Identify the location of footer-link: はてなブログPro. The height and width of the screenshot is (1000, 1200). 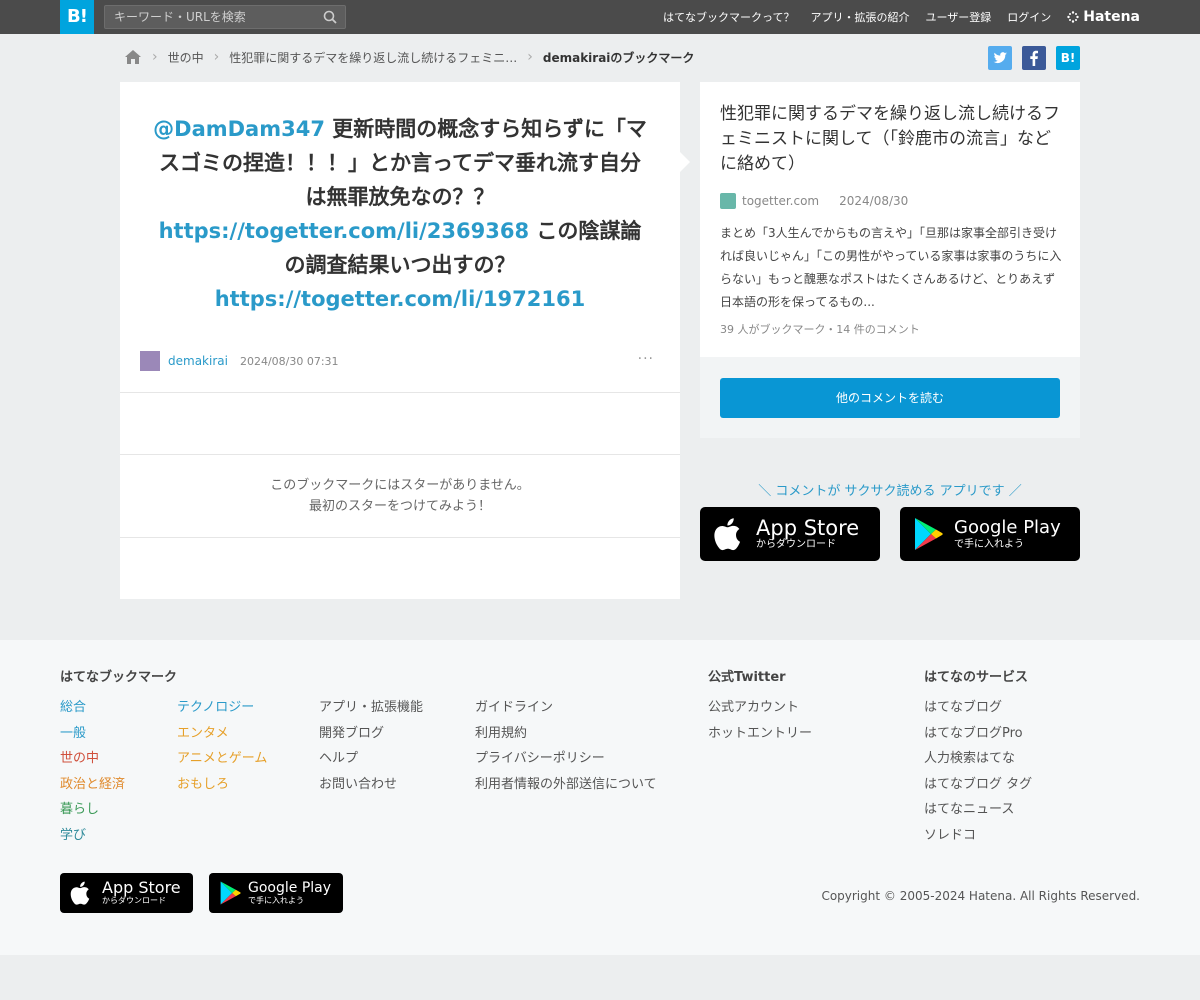
(978, 734).